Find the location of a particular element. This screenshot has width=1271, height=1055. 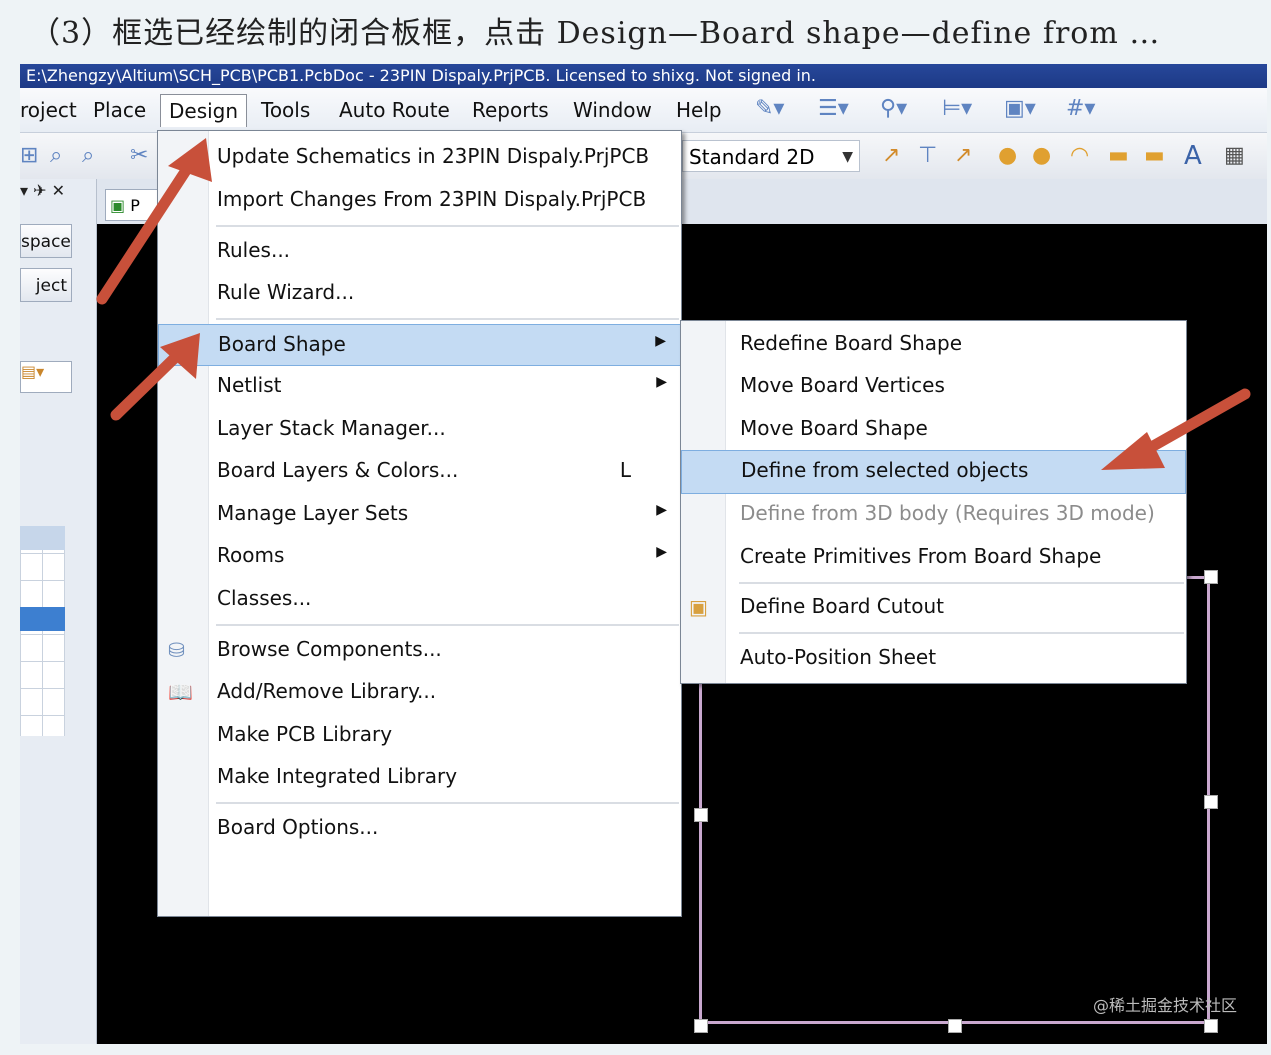

align-tool-icon: ☰▾ is located at coordinates (833, 108).